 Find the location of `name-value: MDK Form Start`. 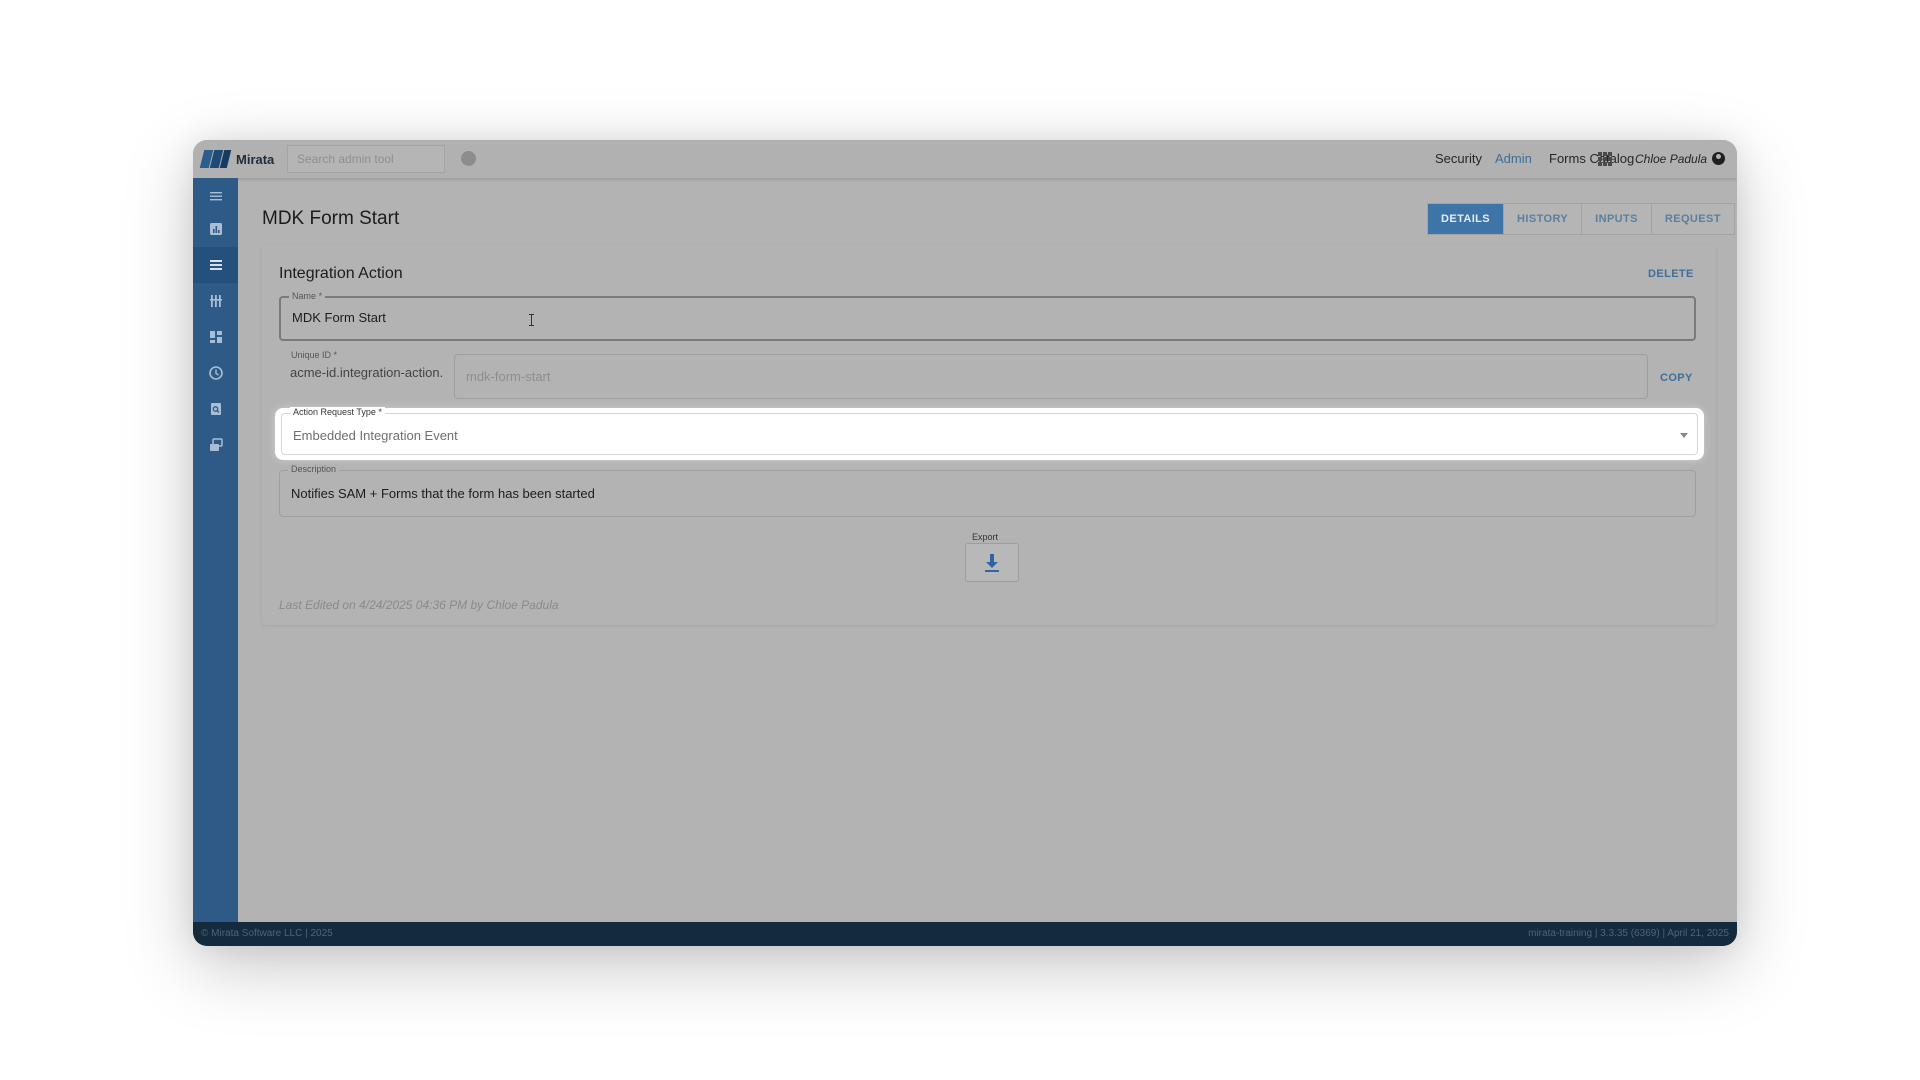

name-value: MDK Form Start is located at coordinates (339, 317).